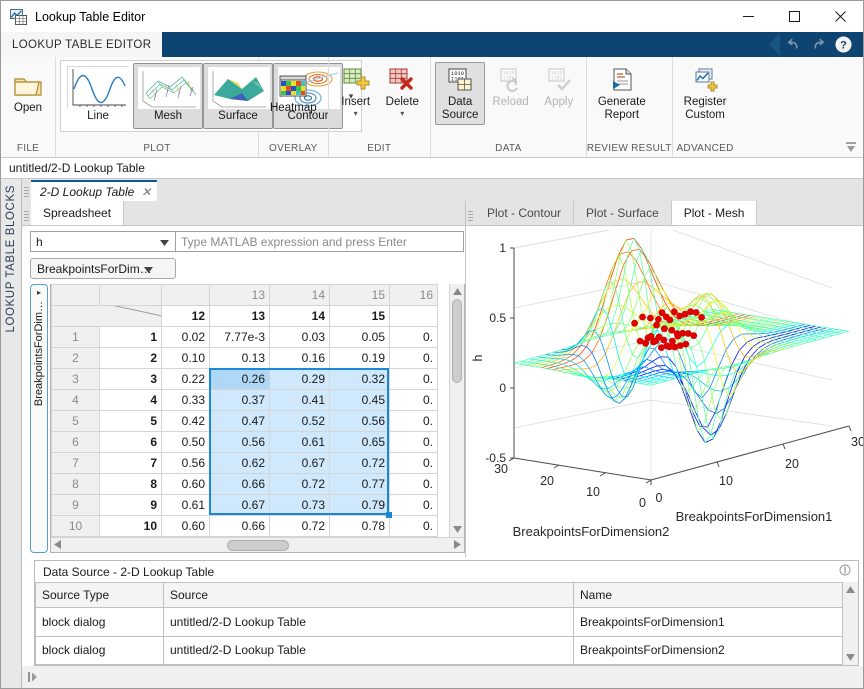 This screenshot has height=689, width=864. I want to click on redo-icon, so click(818, 44).